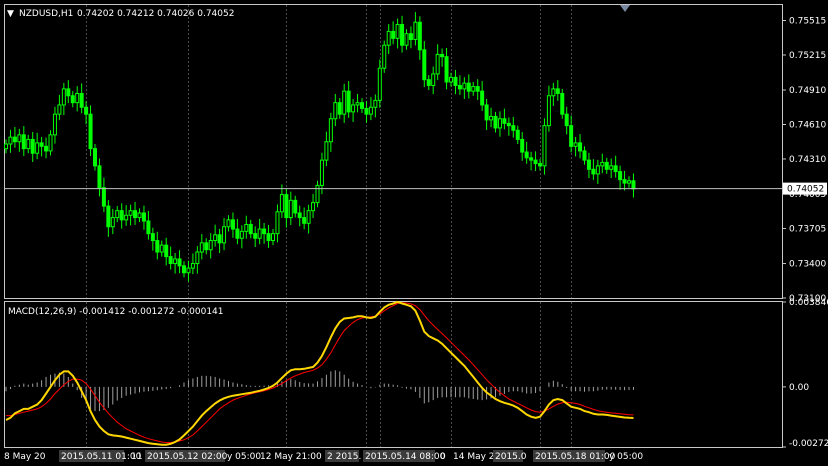 The height and width of the screenshot is (466, 828). What do you see at coordinates (136, 457) in the screenshot?
I see `time-axis-label: 11` at bounding box center [136, 457].